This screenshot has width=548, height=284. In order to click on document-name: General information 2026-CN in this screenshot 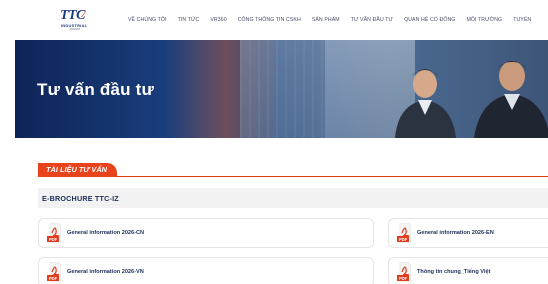, I will do `click(106, 233)`.